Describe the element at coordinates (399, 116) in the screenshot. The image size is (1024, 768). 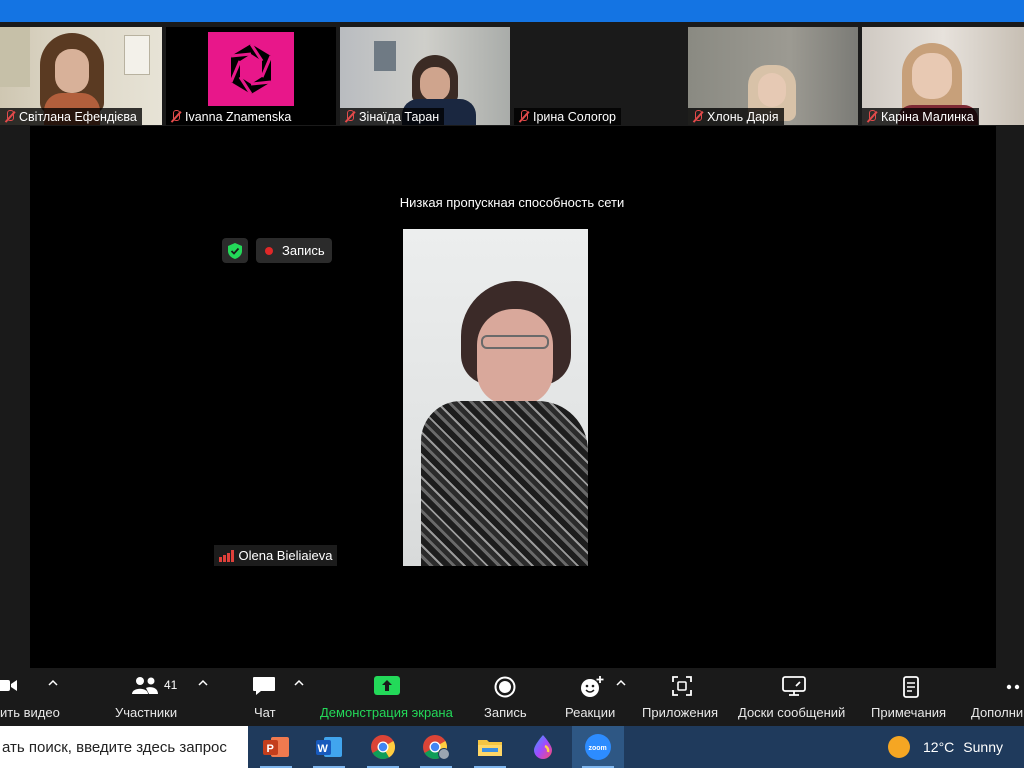
I see `participant-name: Зінаїда Таран` at that location.